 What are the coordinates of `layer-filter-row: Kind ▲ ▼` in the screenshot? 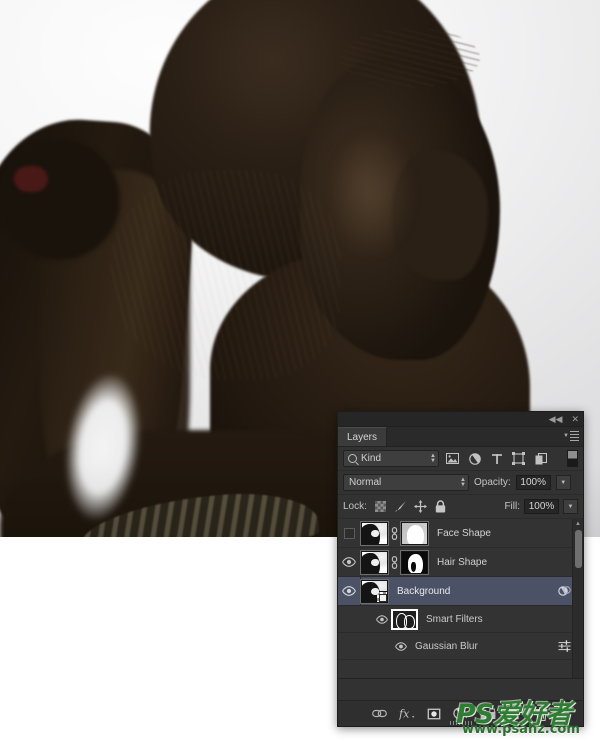 It's located at (460, 459).